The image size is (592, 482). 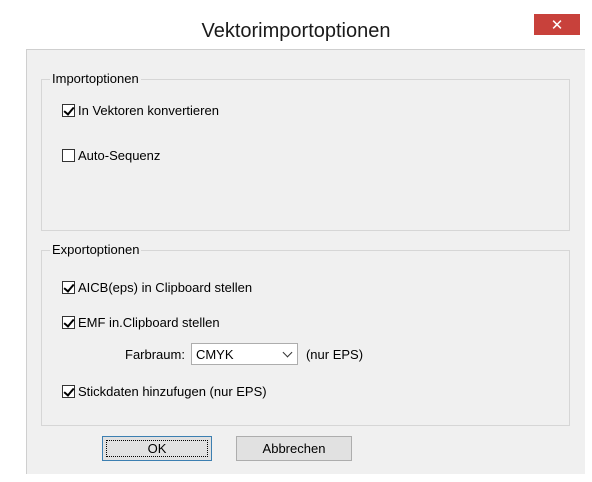 I want to click on stickdaten-checkbox: Stickdaten hinzufugen (nur EPS), so click(x=164, y=391).